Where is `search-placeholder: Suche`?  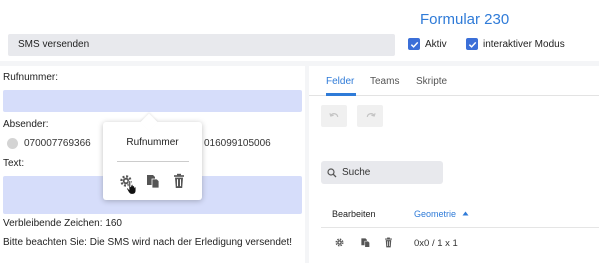
search-placeholder: Suche is located at coordinates (356, 172).